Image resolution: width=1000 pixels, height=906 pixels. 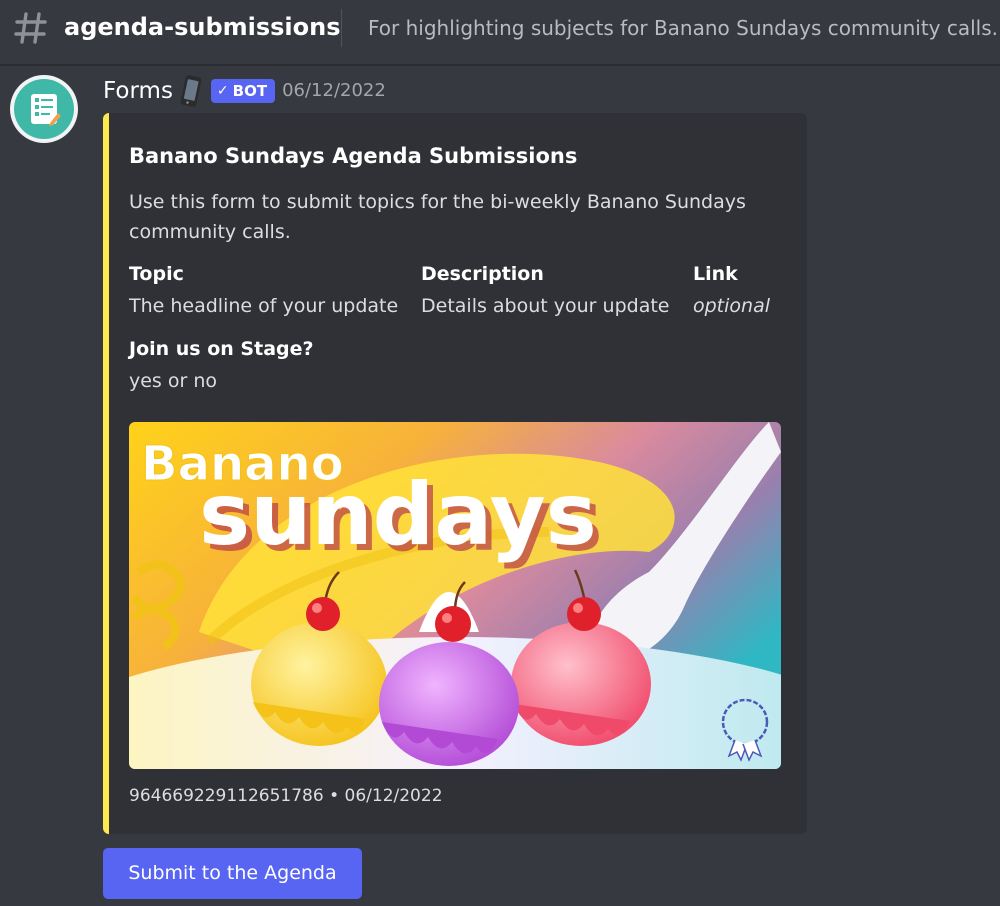 I want to click on avatar, so click(x=44, y=109).